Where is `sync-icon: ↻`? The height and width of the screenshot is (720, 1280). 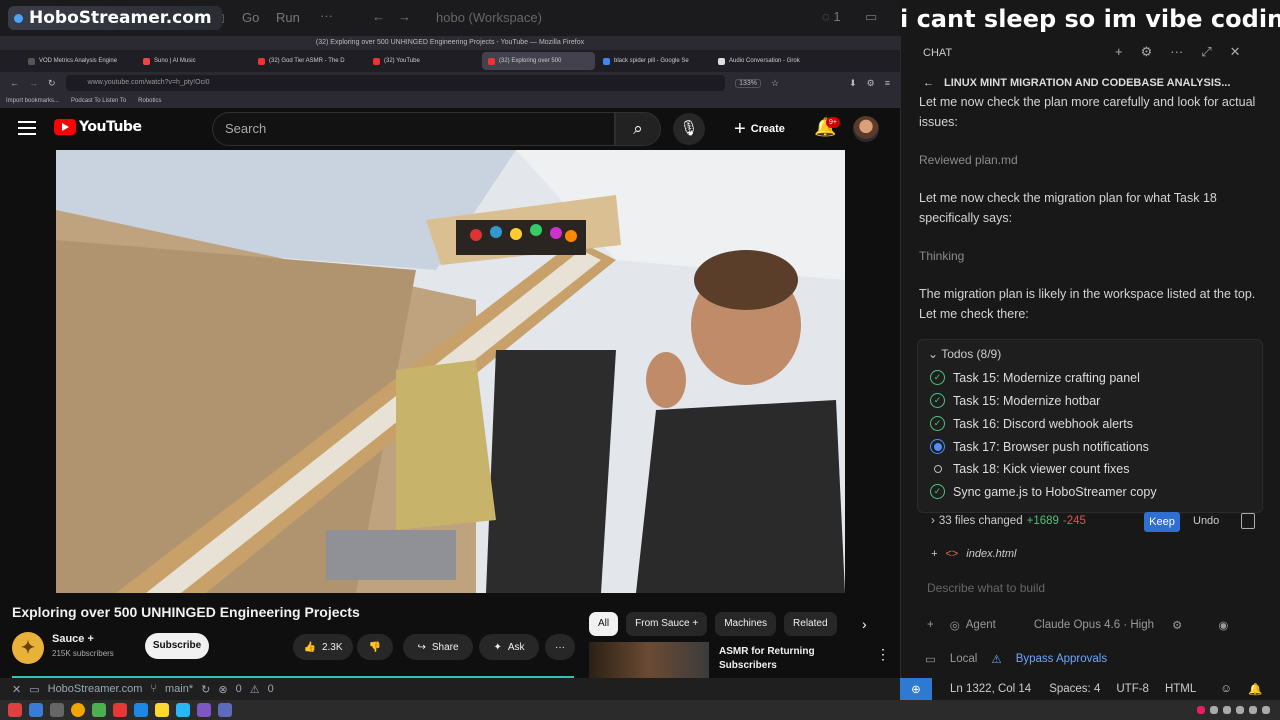
sync-icon: ↻ is located at coordinates (205, 689).